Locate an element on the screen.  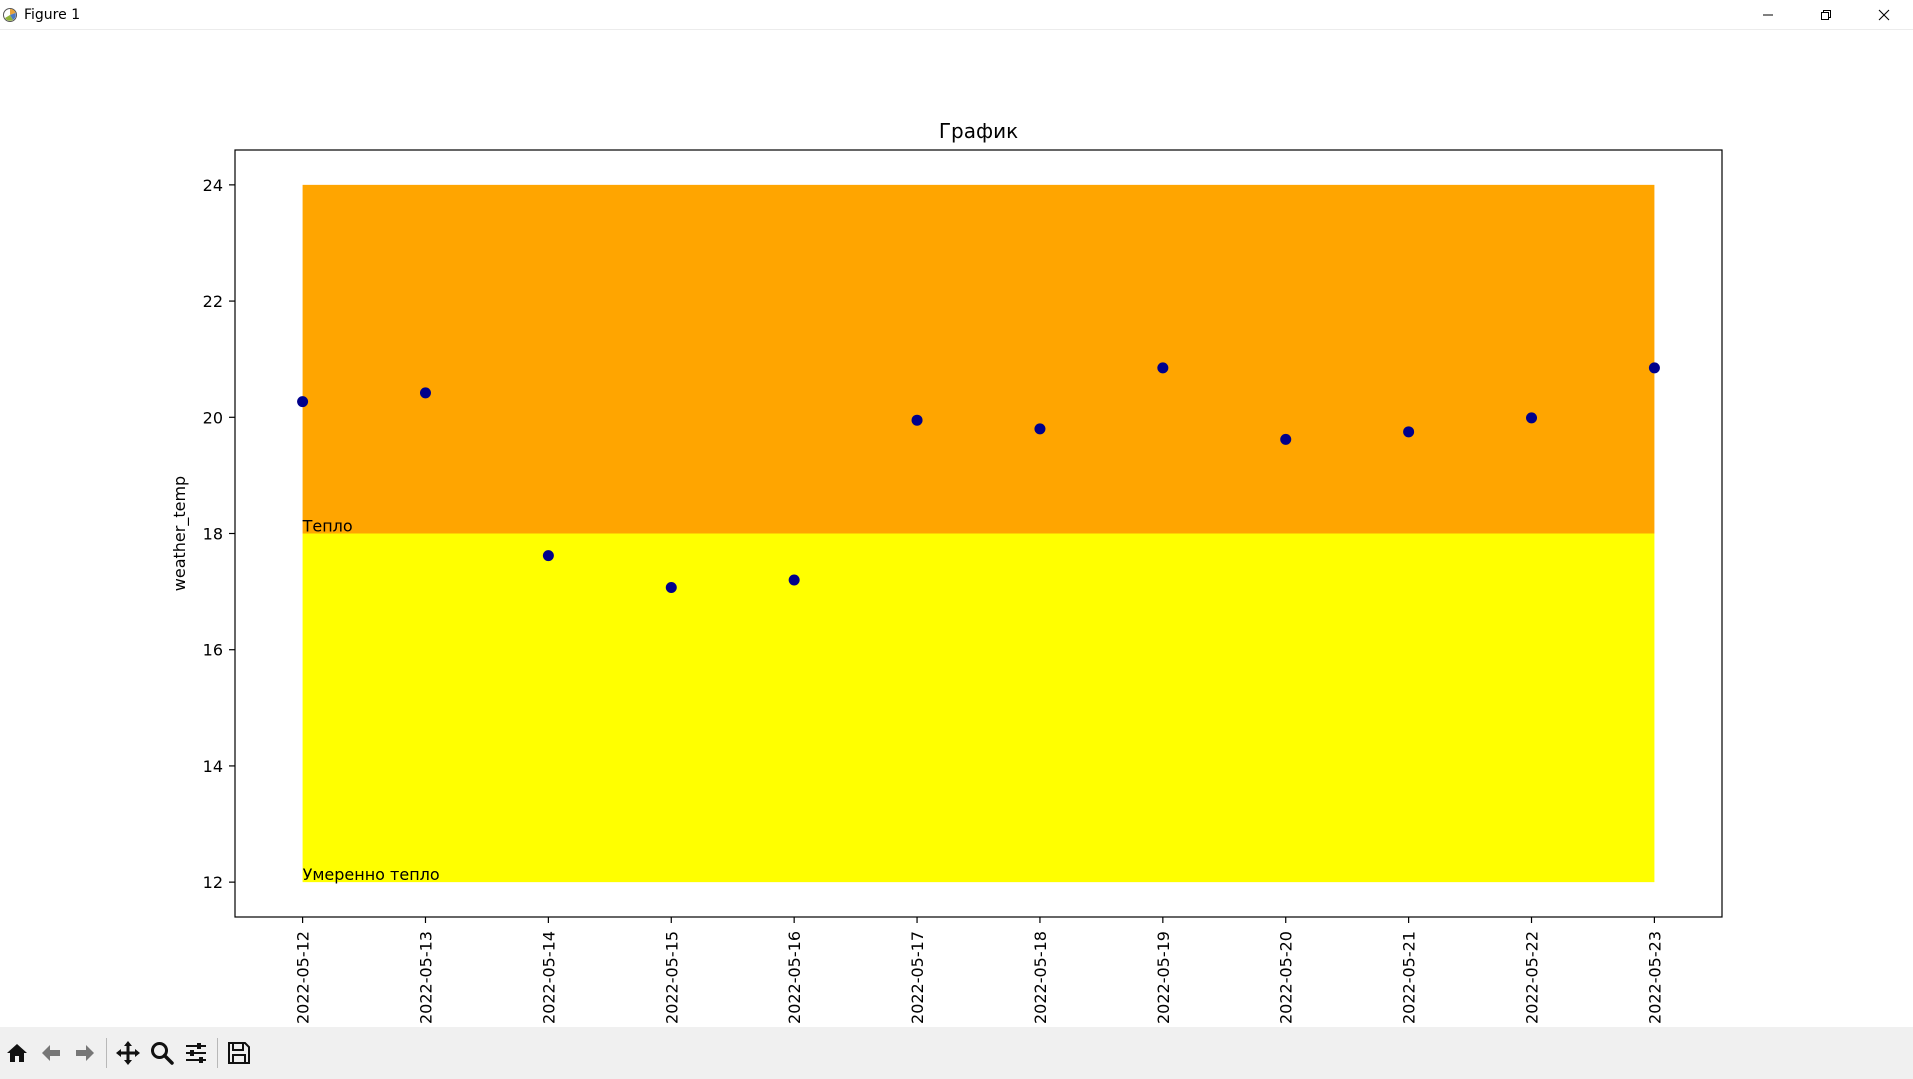
x-tick-label: 2022-05-23 is located at coordinates (1654, 977).